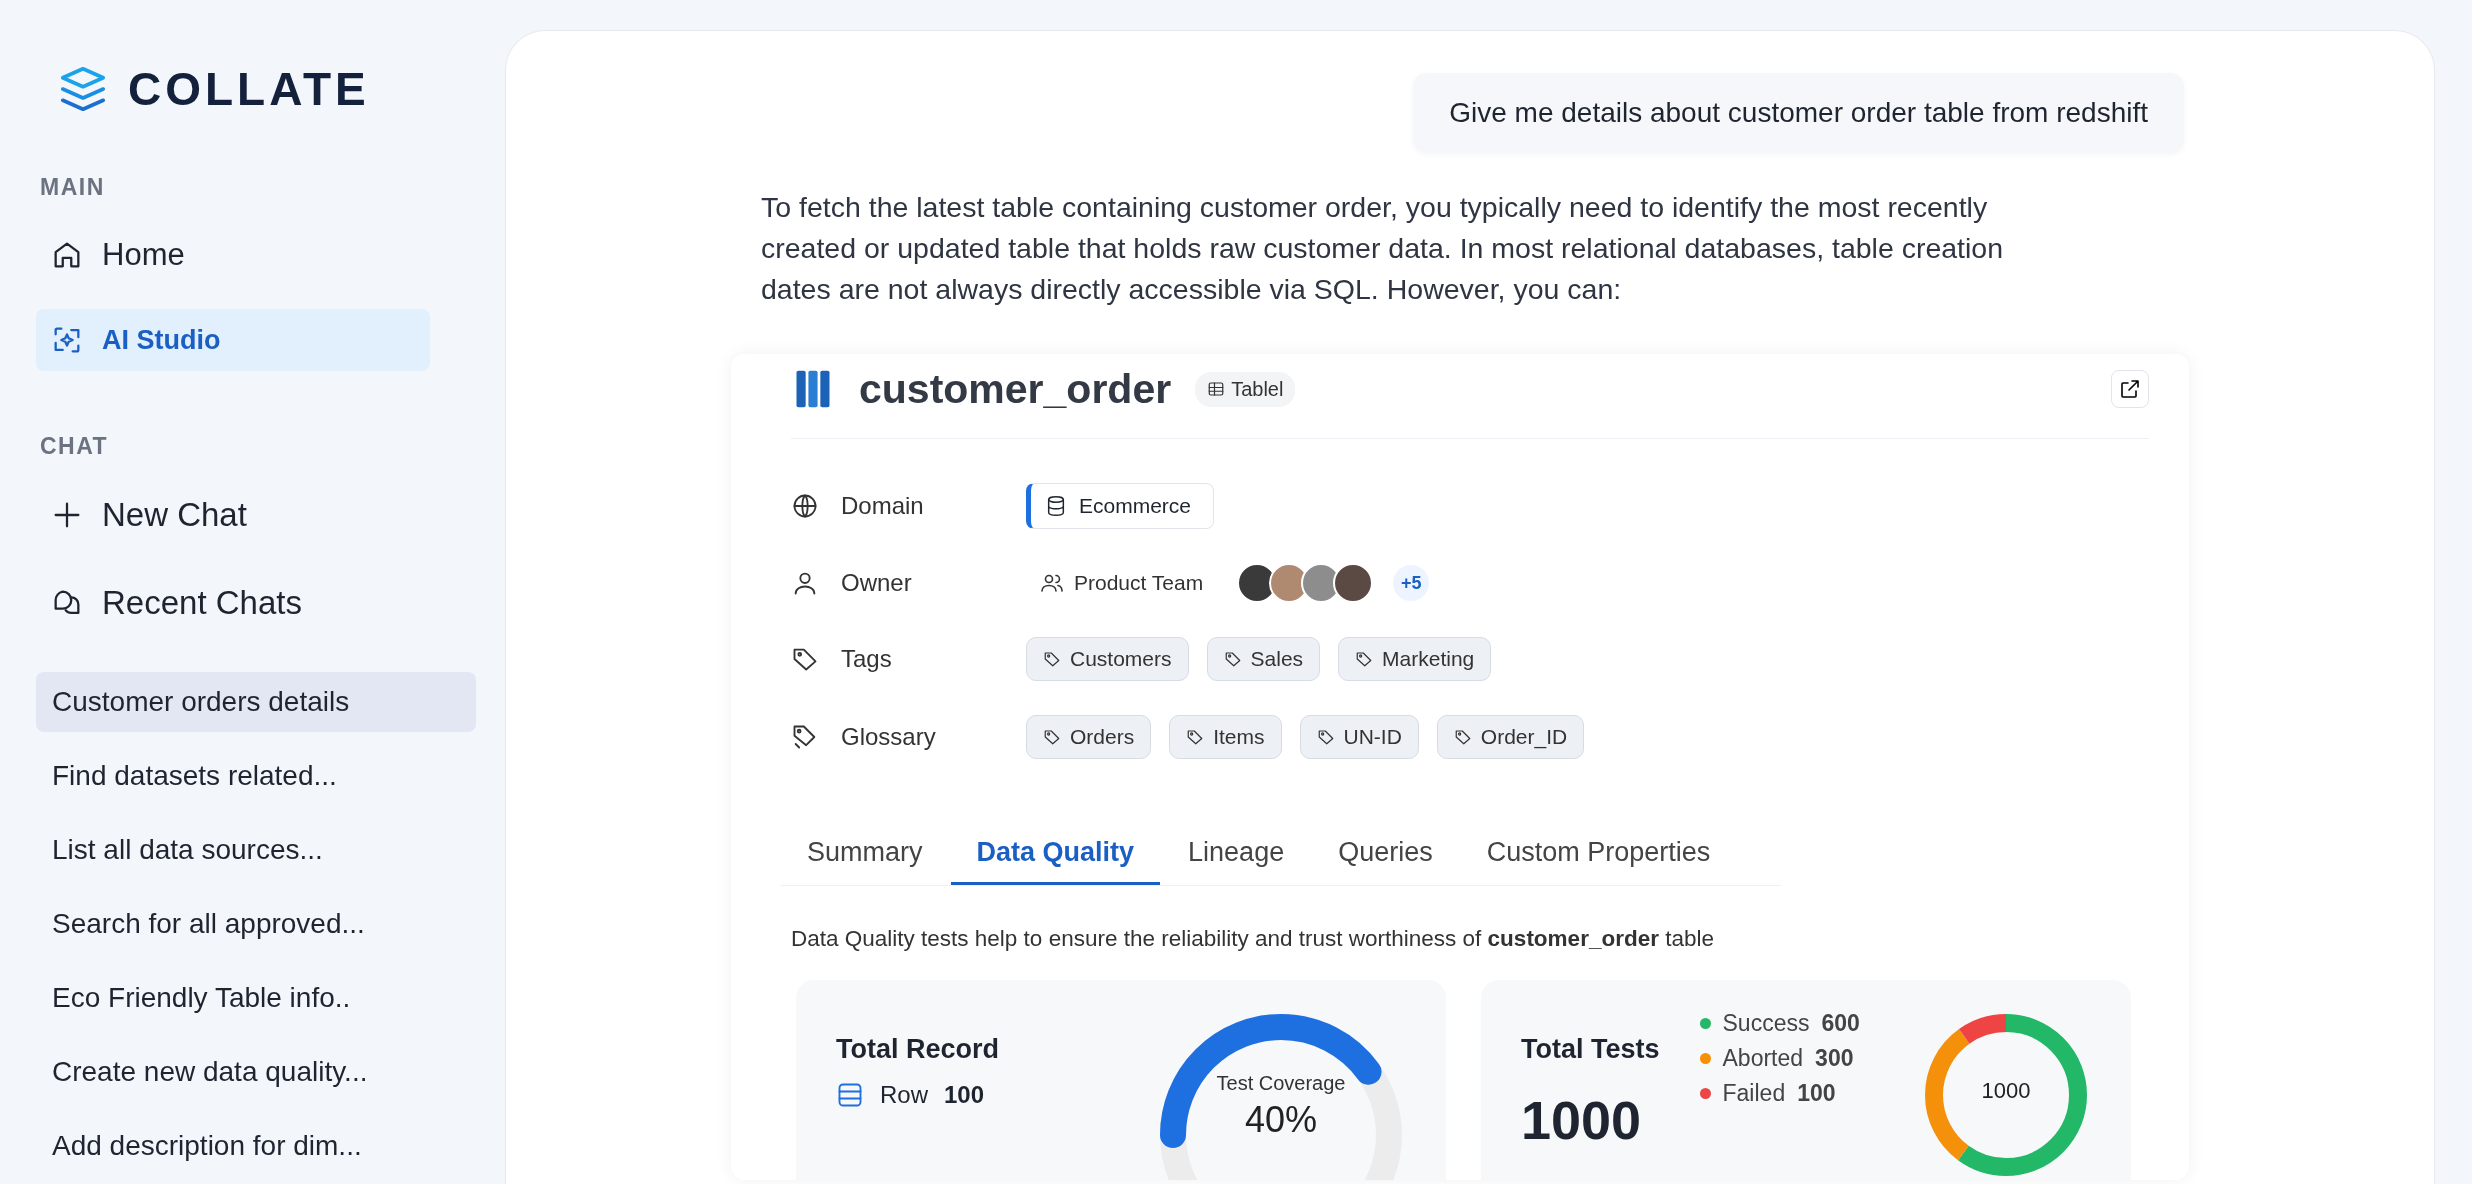 This screenshot has width=2472, height=1184. I want to click on donut-center-value: 1000, so click(2006, 1091).